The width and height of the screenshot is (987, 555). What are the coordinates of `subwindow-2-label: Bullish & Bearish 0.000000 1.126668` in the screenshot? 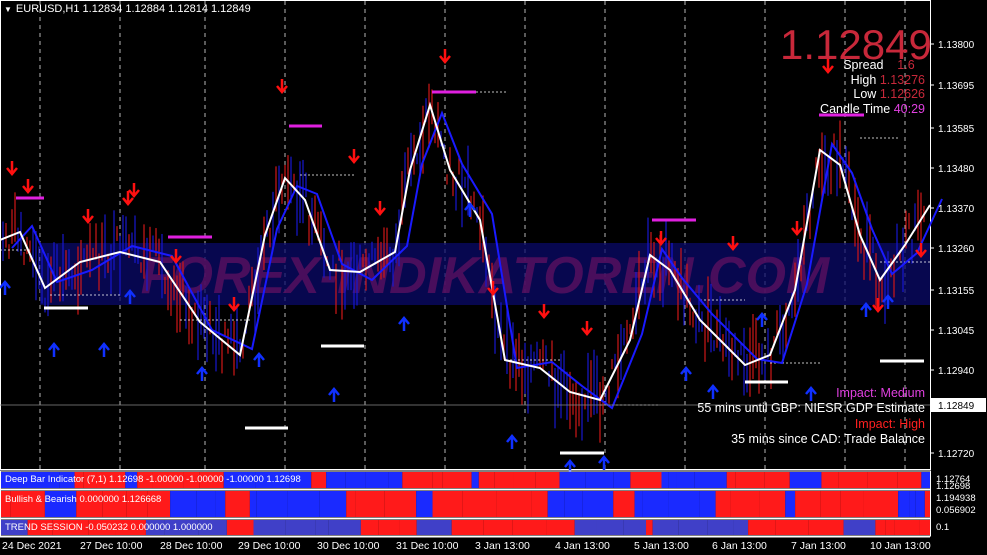 It's located at (83, 499).